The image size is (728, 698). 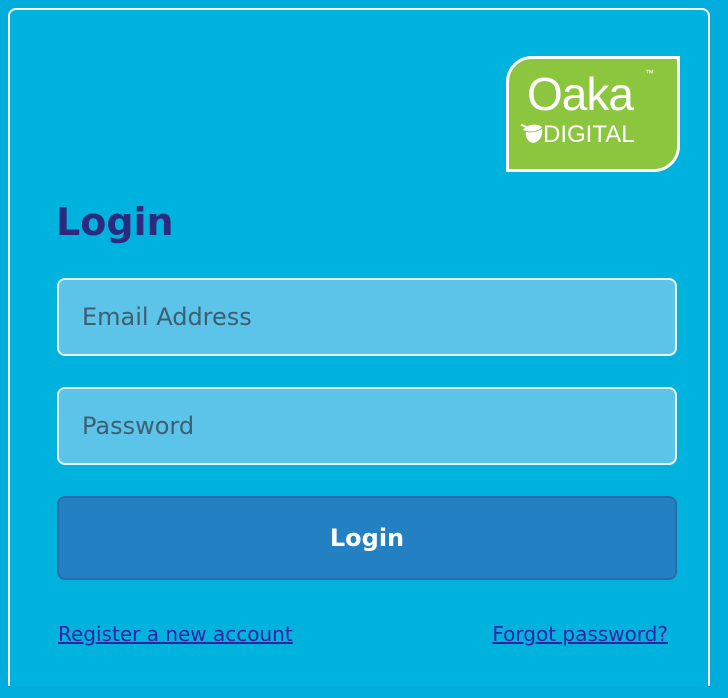 What do you see at coordinates (367, 538) in the screenshot?
I see `login-button: Login` at bounding box center [367, 538].